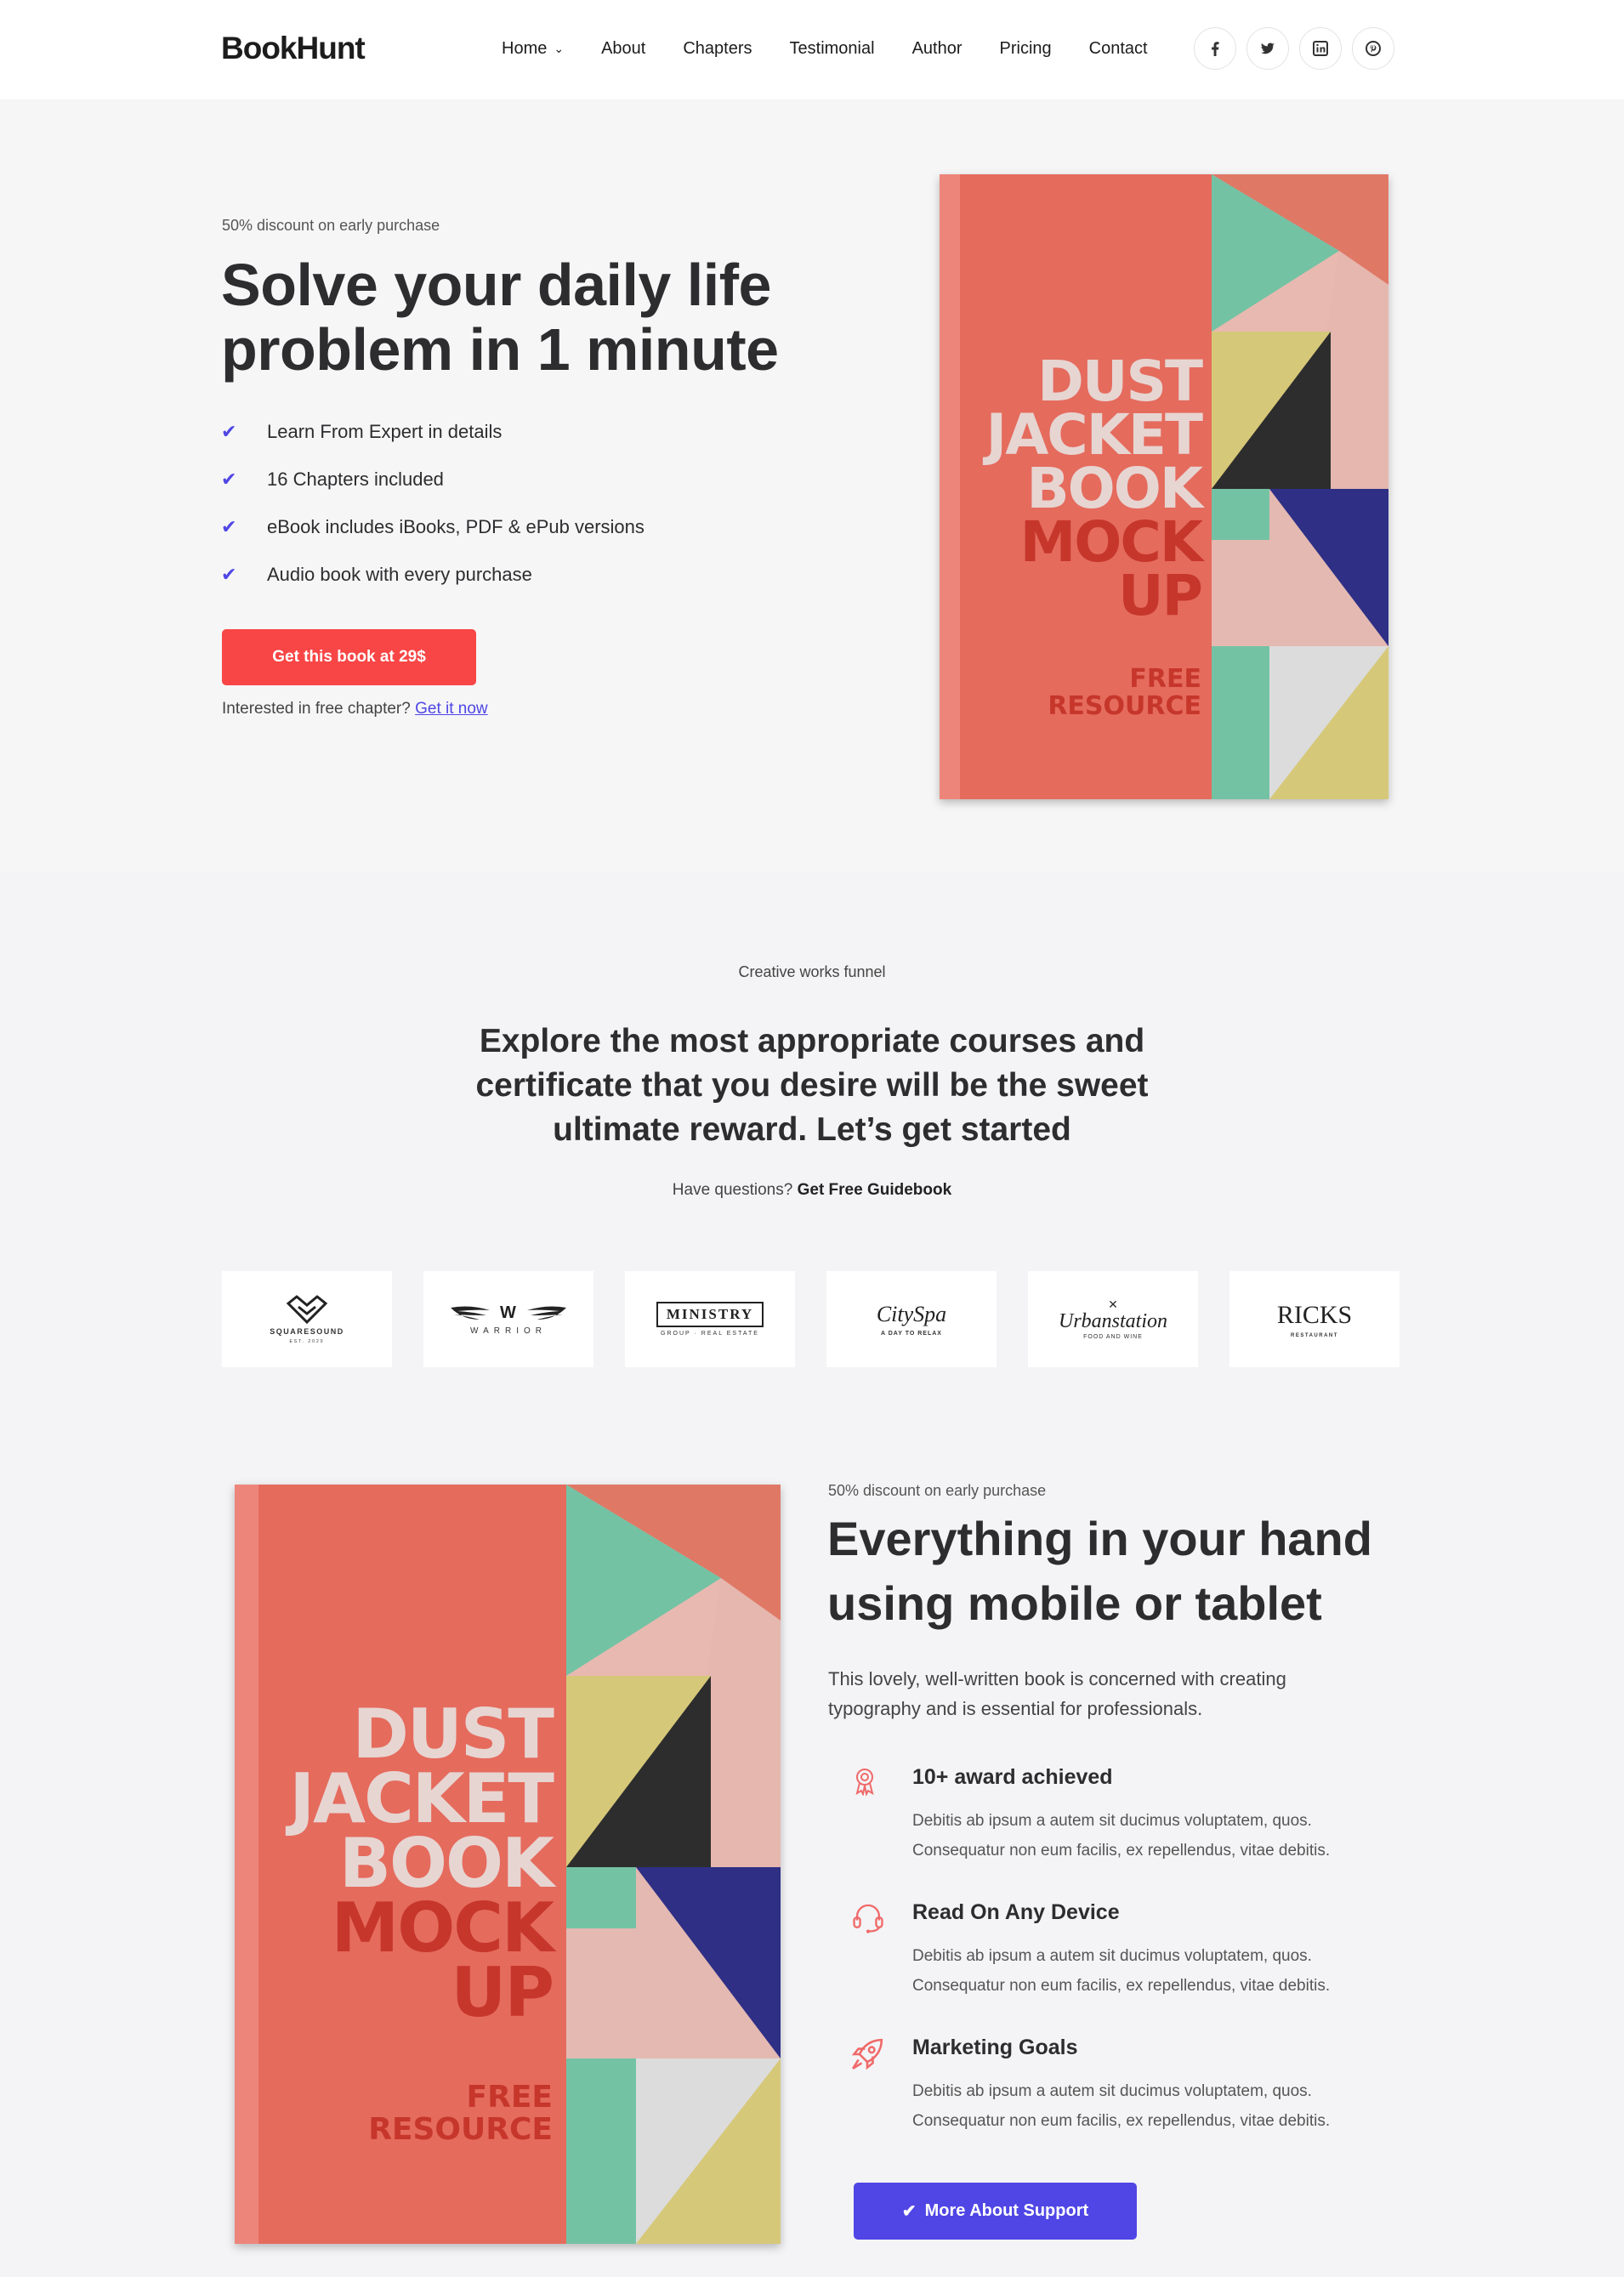  What do you see at coordinates (865, 1782) in the screenshot?
I see `award-icon` at bounding box center [865, 1782].